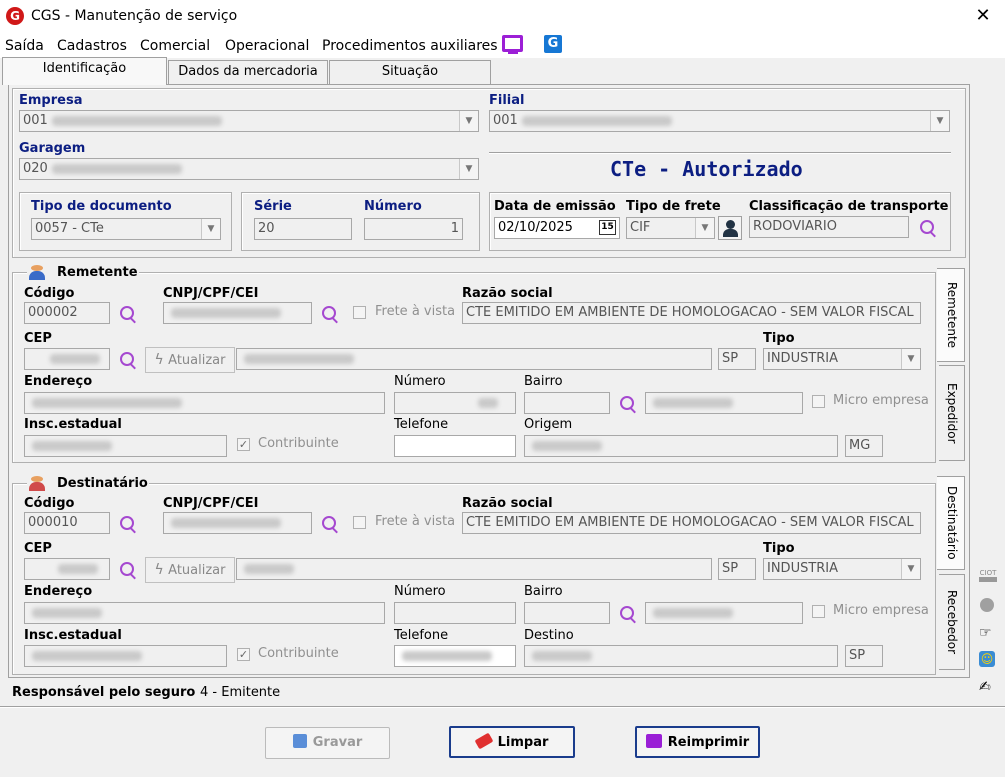 The width and height of the screenshot is (1005, 777). Describe the element at coordinates (543, 591) in the screenshot. I see `dest-bairro-label: Bairro` at that location.